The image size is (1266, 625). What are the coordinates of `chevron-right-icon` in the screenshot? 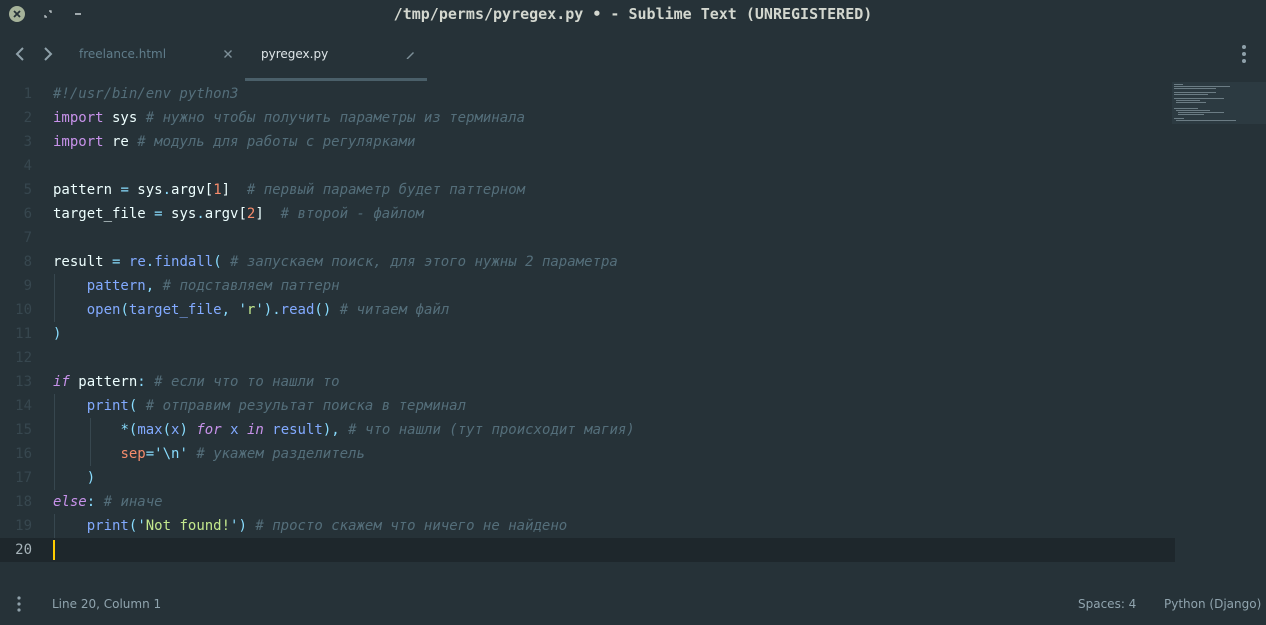 It's located at (48, 54).